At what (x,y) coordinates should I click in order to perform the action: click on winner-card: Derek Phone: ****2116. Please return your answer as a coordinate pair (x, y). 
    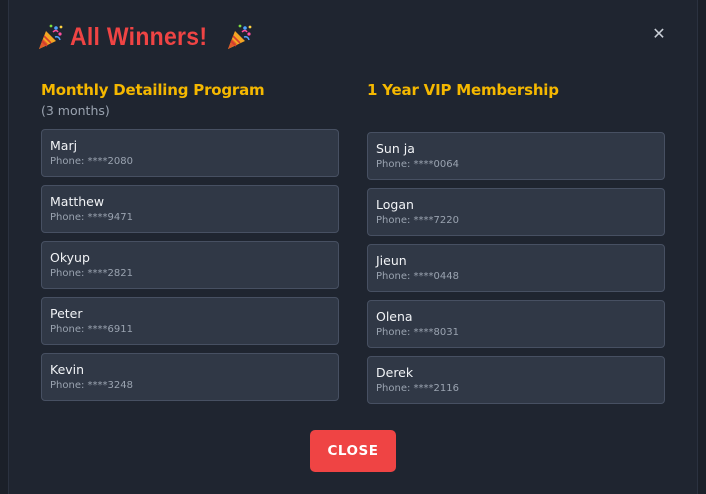
    Looking at the image, I should click on (516, 380).